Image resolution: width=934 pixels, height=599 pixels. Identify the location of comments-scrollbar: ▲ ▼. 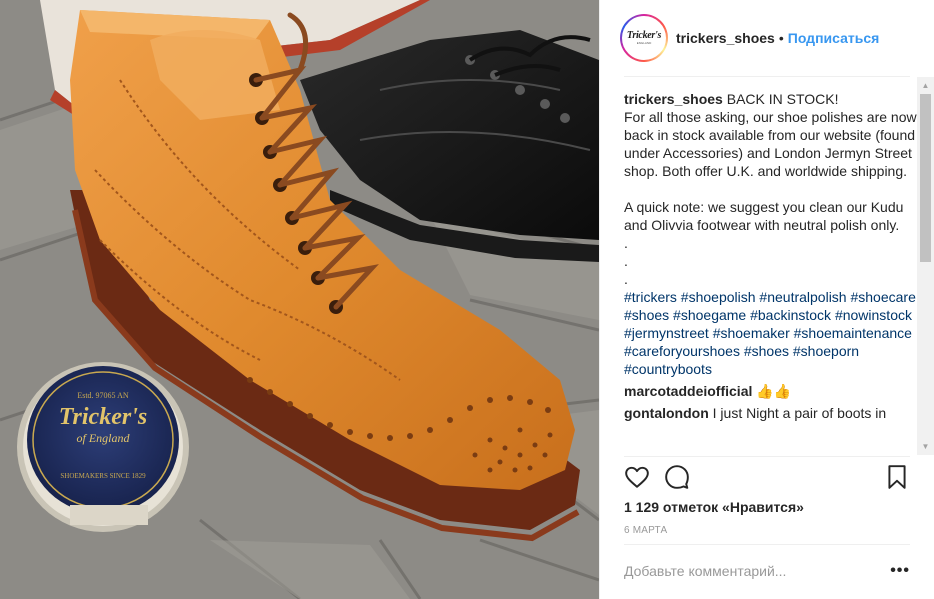
(925, 266).